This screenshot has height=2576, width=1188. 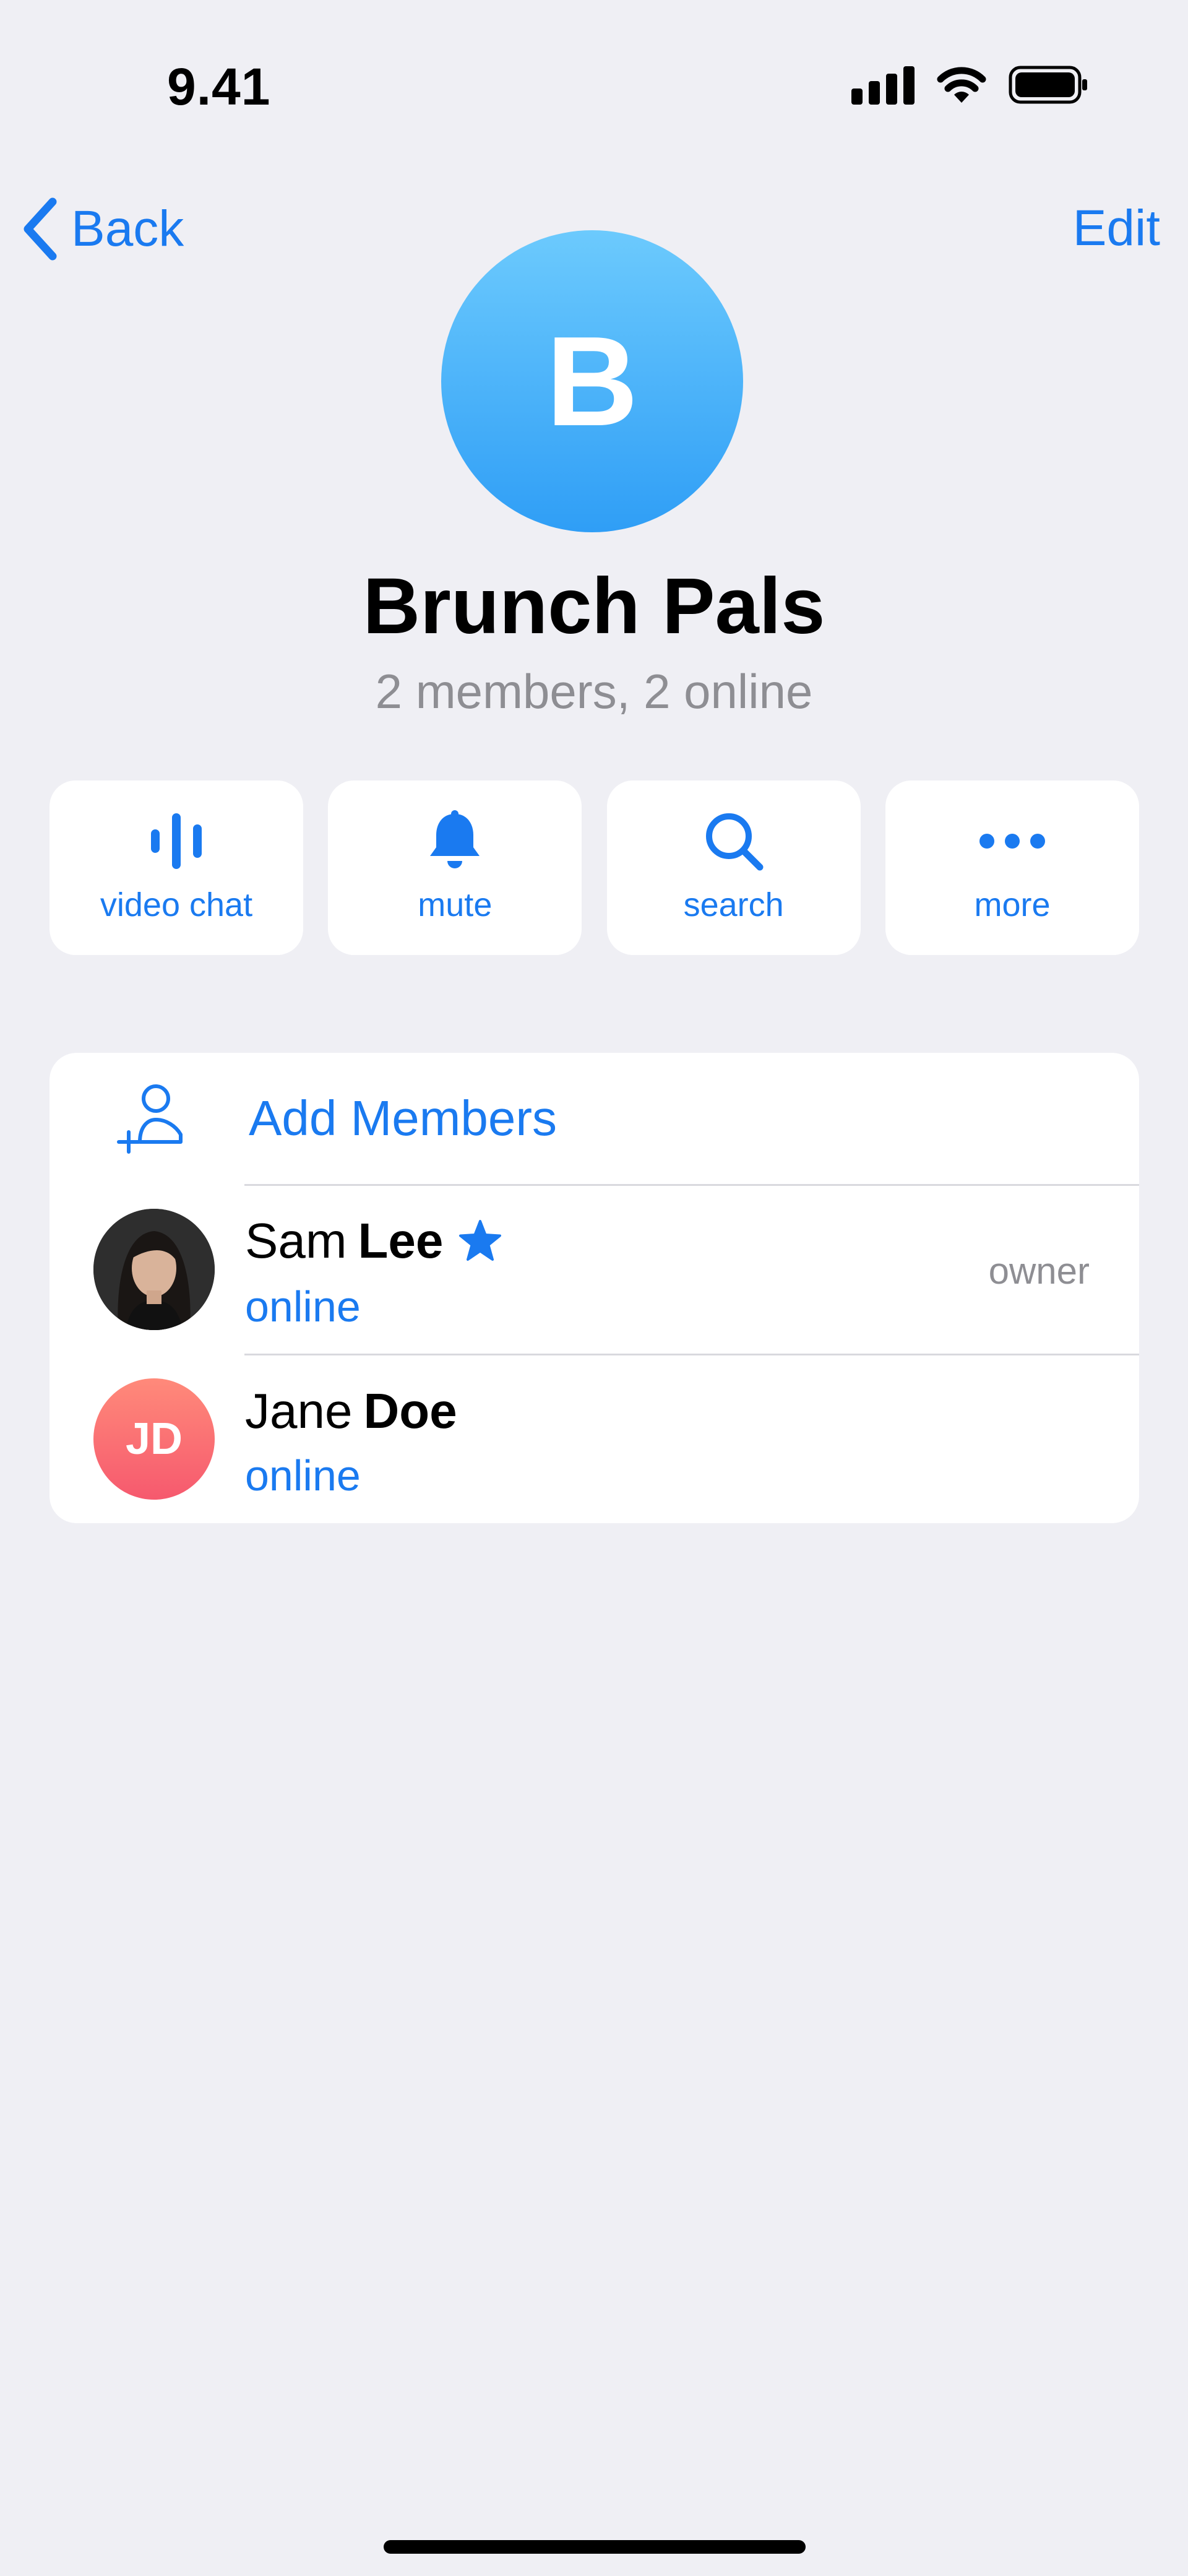 I want to click on member-name: Jane Doe, so click(x=351, y=1411).